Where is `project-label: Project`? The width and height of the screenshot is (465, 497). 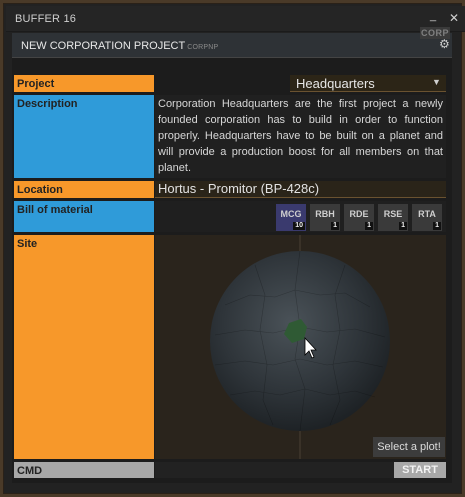
project-label: Project is located at coordinates (84, 83).